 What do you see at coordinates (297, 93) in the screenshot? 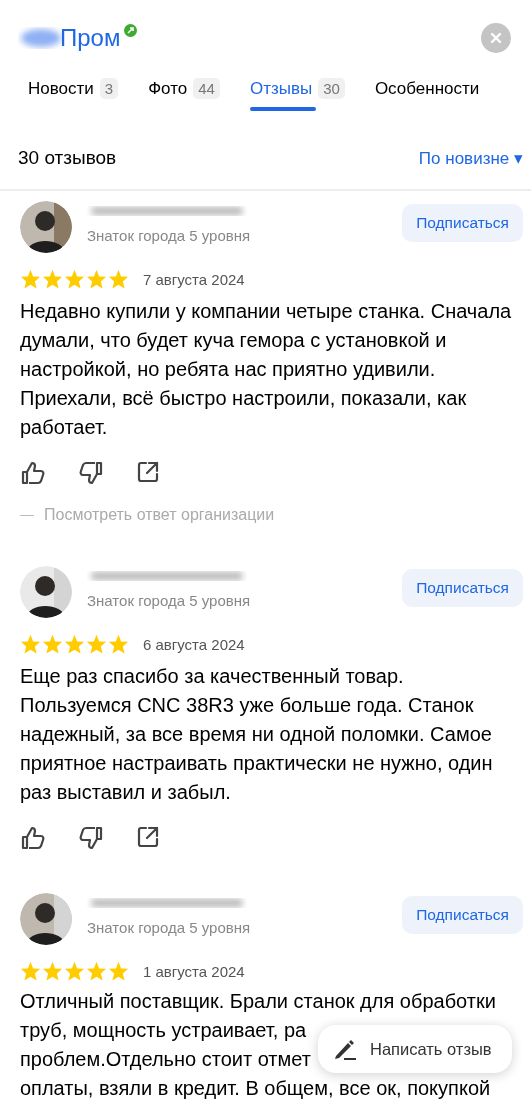
I see `tab: Отзывы 30` at bounding box center [297, 93].